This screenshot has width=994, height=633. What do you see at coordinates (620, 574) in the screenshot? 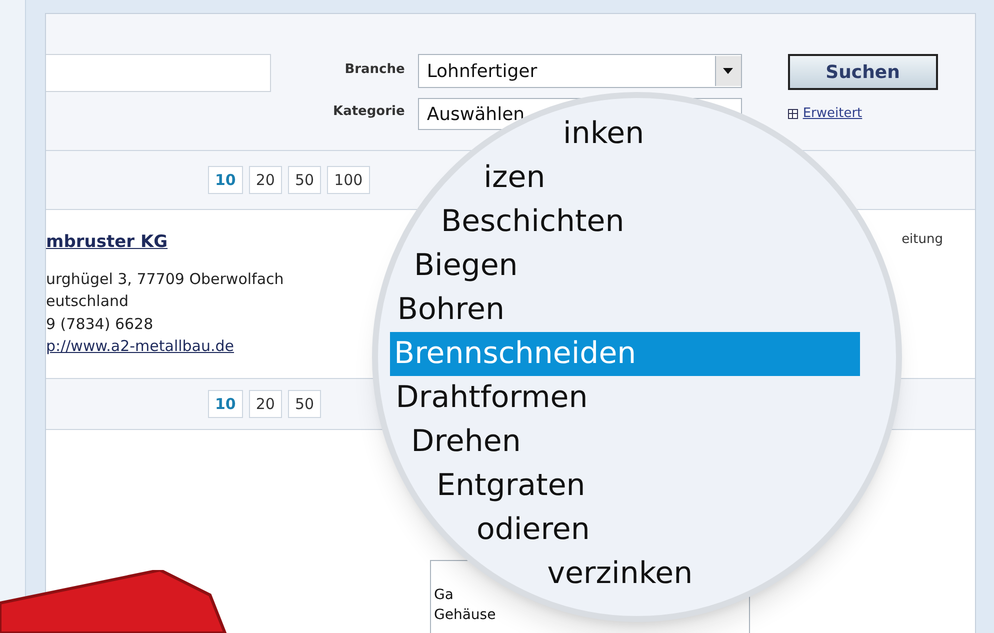
I see `magnified-option: verzinken` at bounding box center [620, 574].